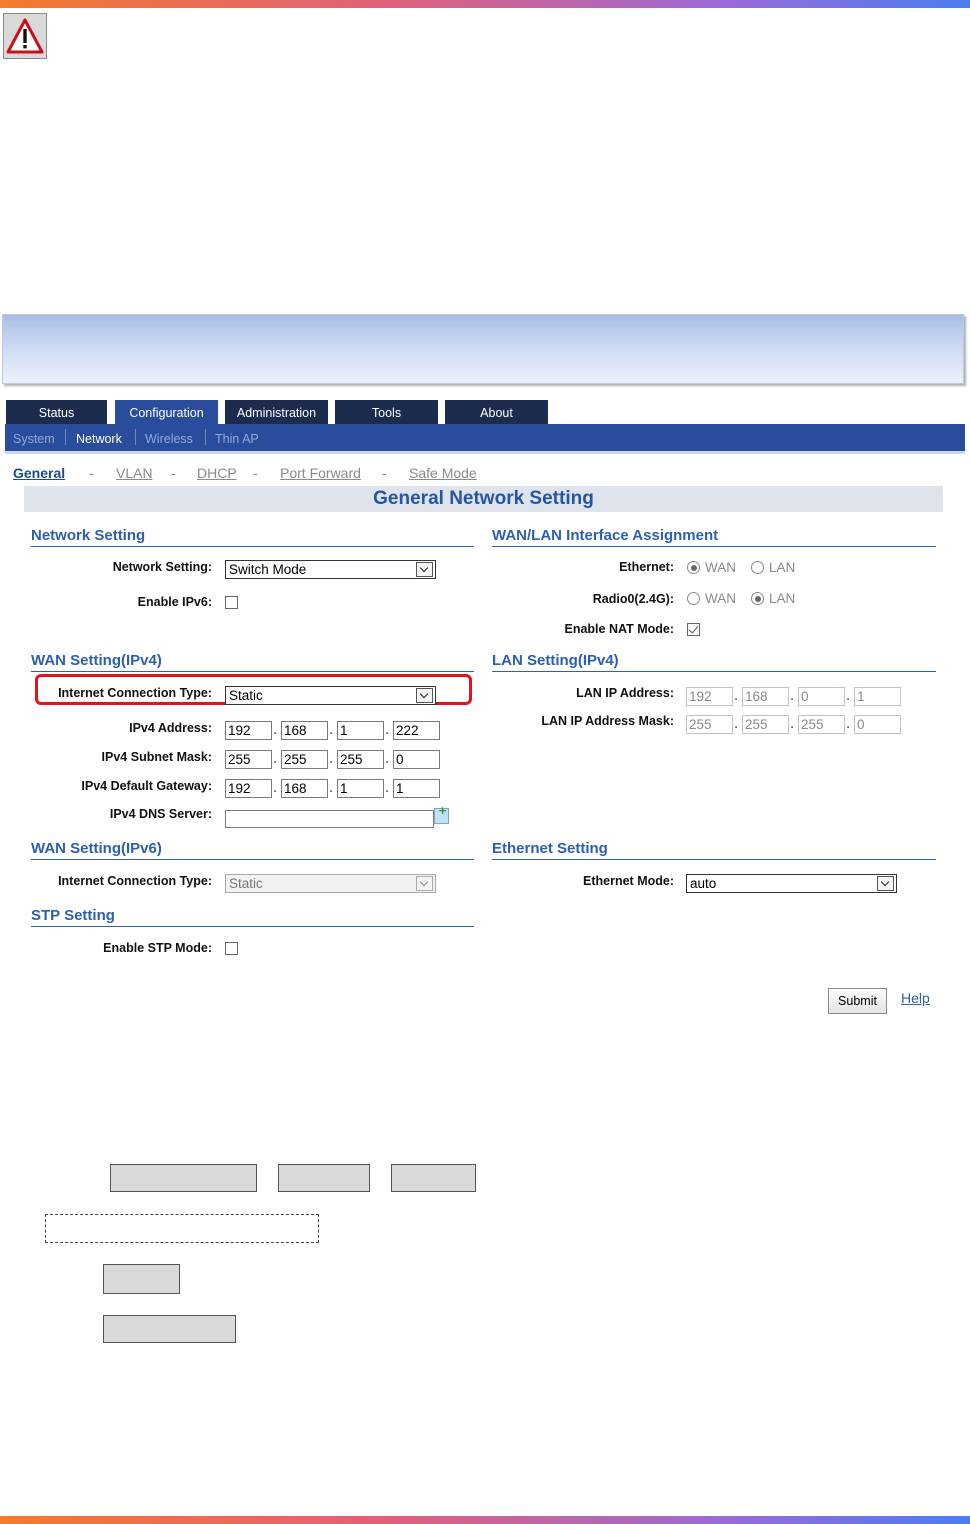  I want to click on ipv4-mask-octet-4: 0, so click(416, 759).